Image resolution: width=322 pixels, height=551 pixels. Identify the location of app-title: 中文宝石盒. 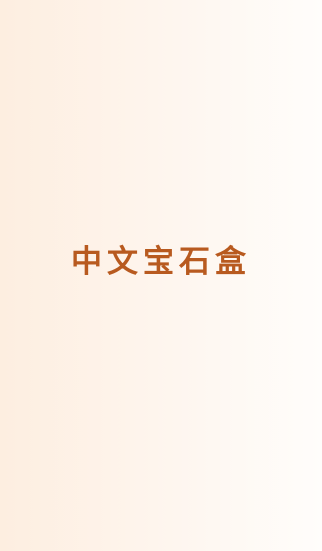
(161, 262).